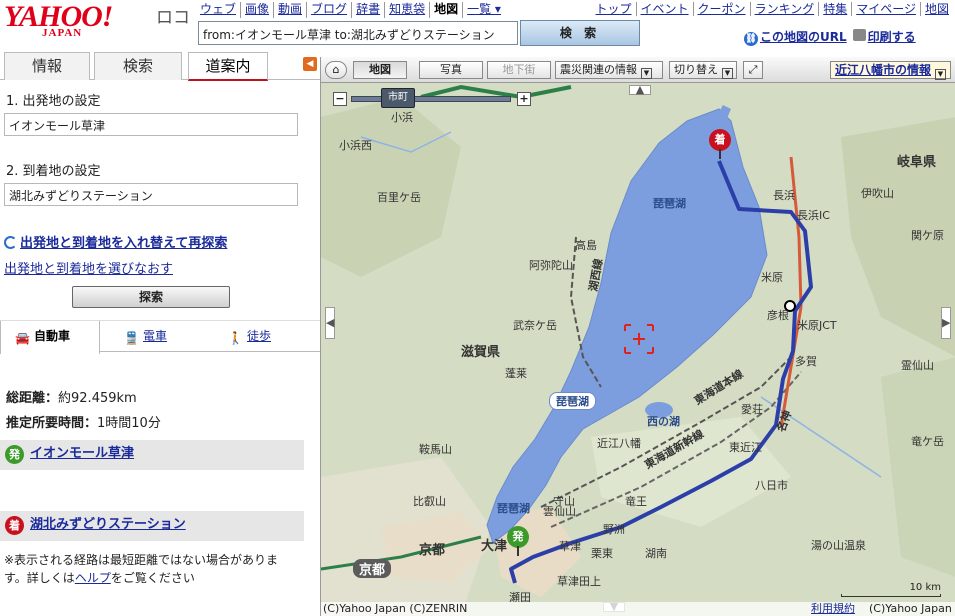 The height and width of the screenshot is (616, 955). What do you see at coordinates (785, 9) in the screenshot?
I see `top-link-ranking: ランキング` at bounding box center [785, 9].